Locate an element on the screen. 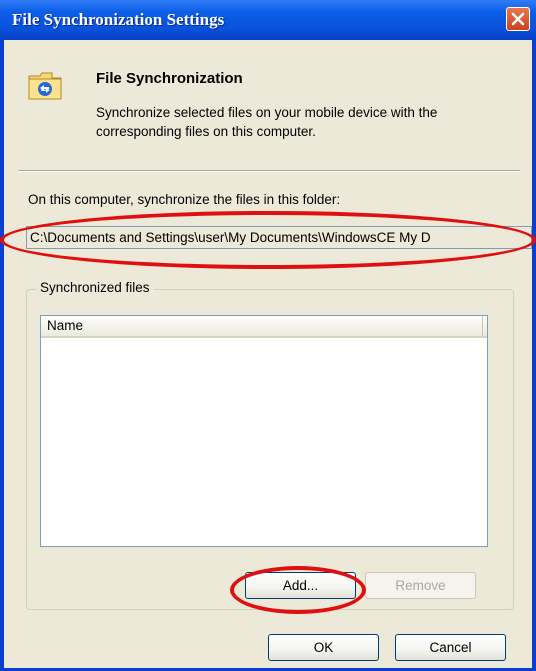  column-name-header: Name is located at coordinates (262, 326).